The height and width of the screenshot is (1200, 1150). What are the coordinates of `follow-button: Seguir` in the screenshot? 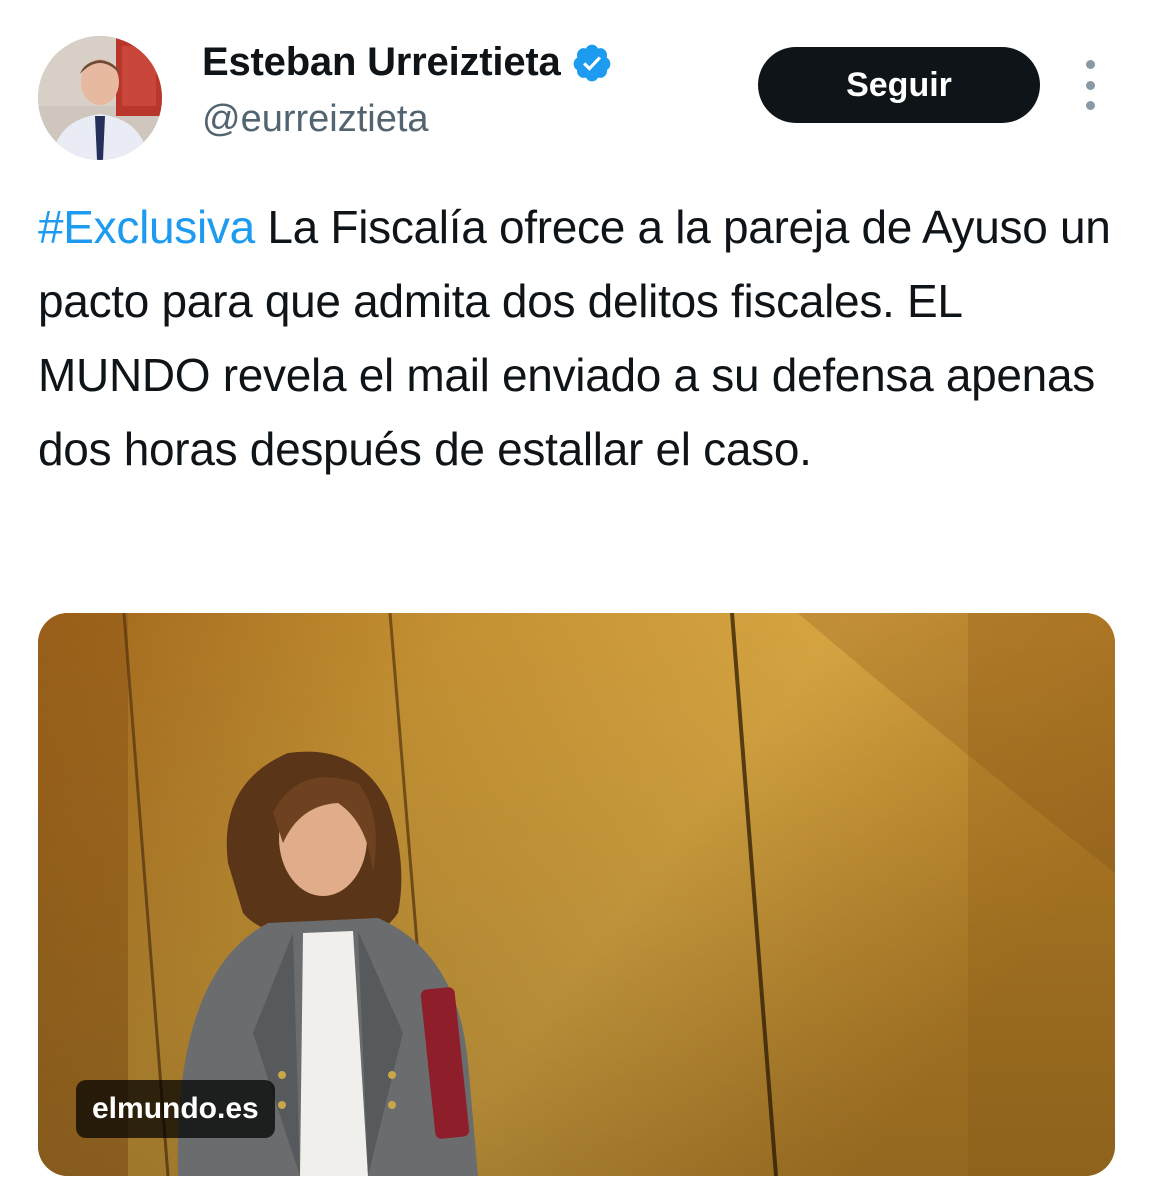 It's located at (899, 85).